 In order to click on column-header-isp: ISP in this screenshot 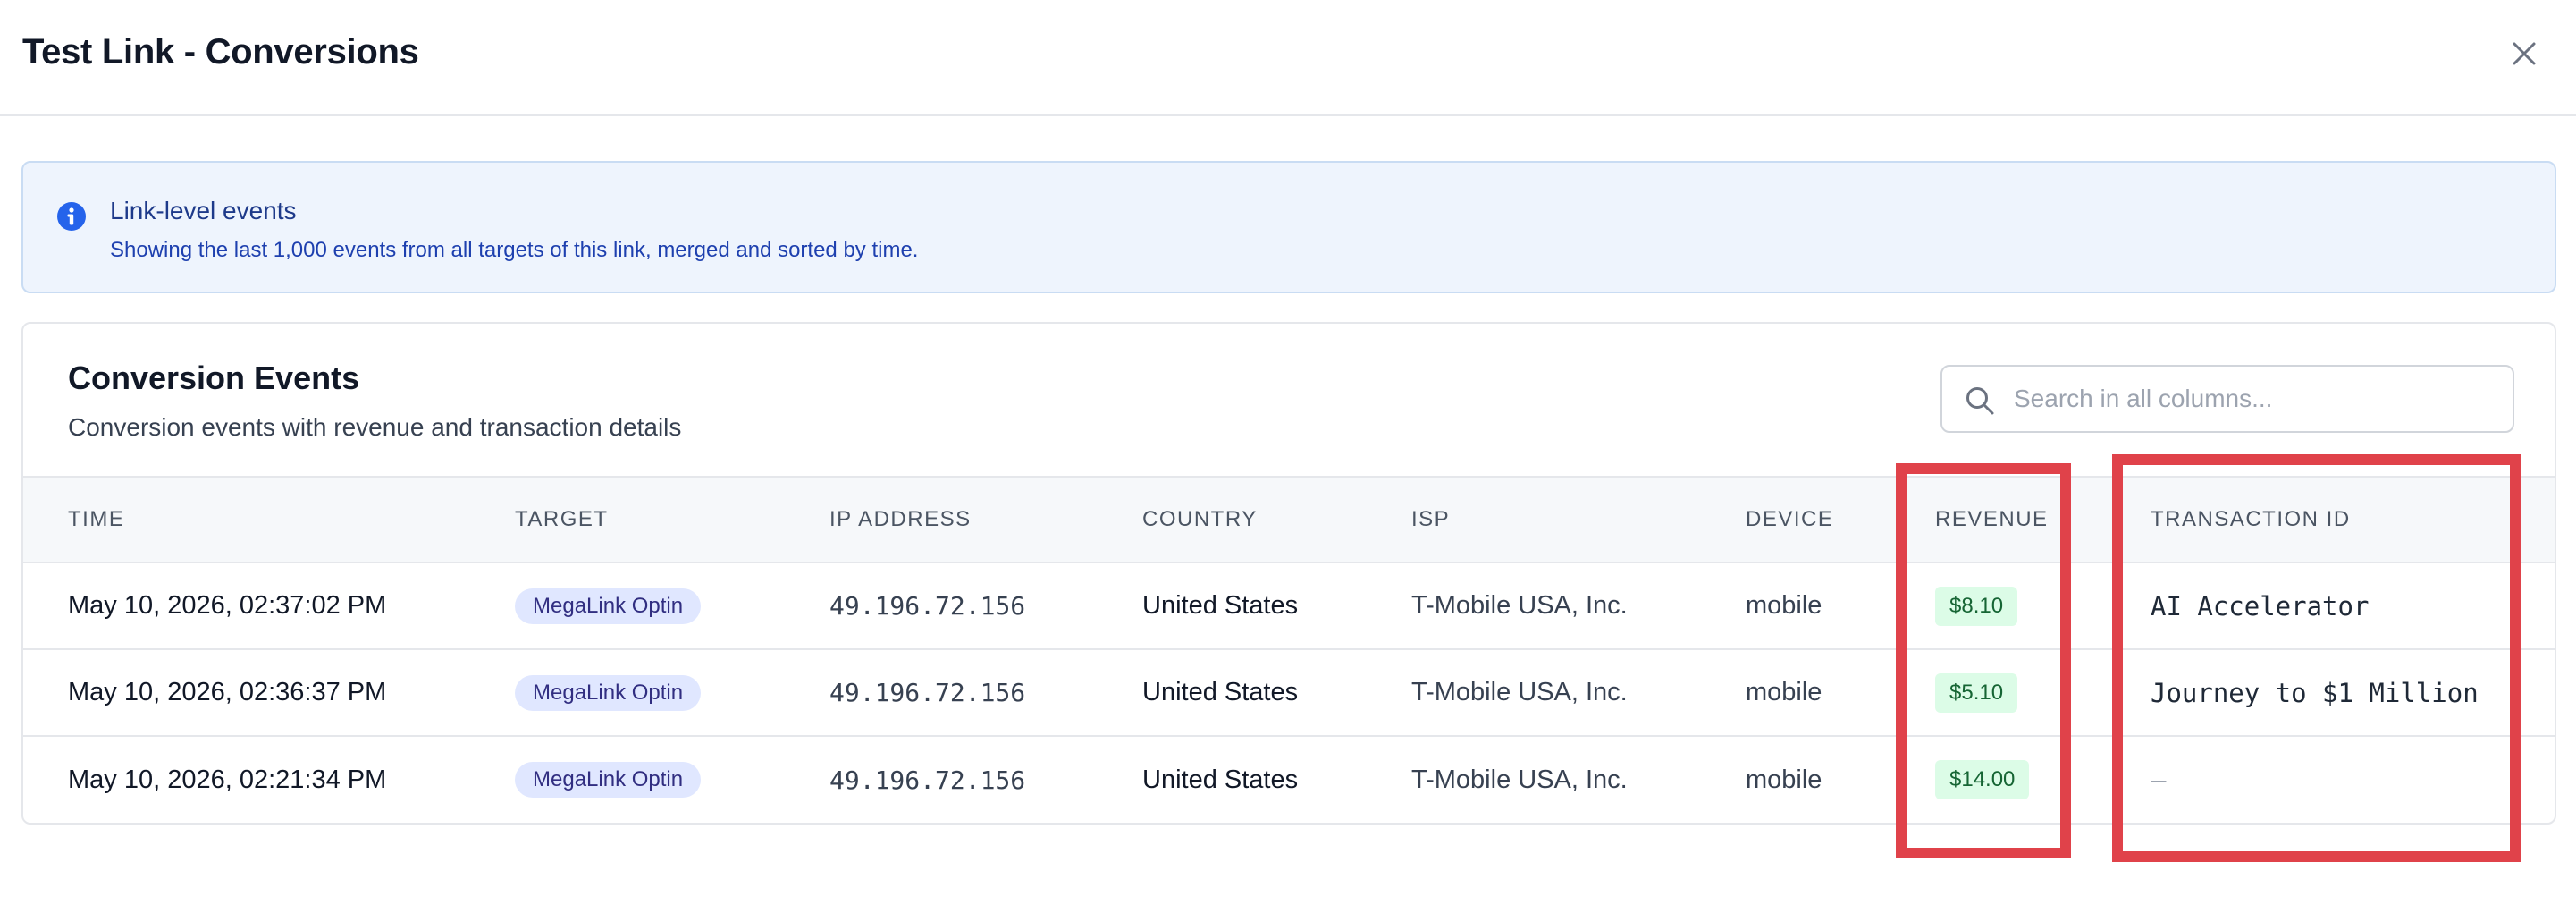, I will do `click(1579, 520)`.